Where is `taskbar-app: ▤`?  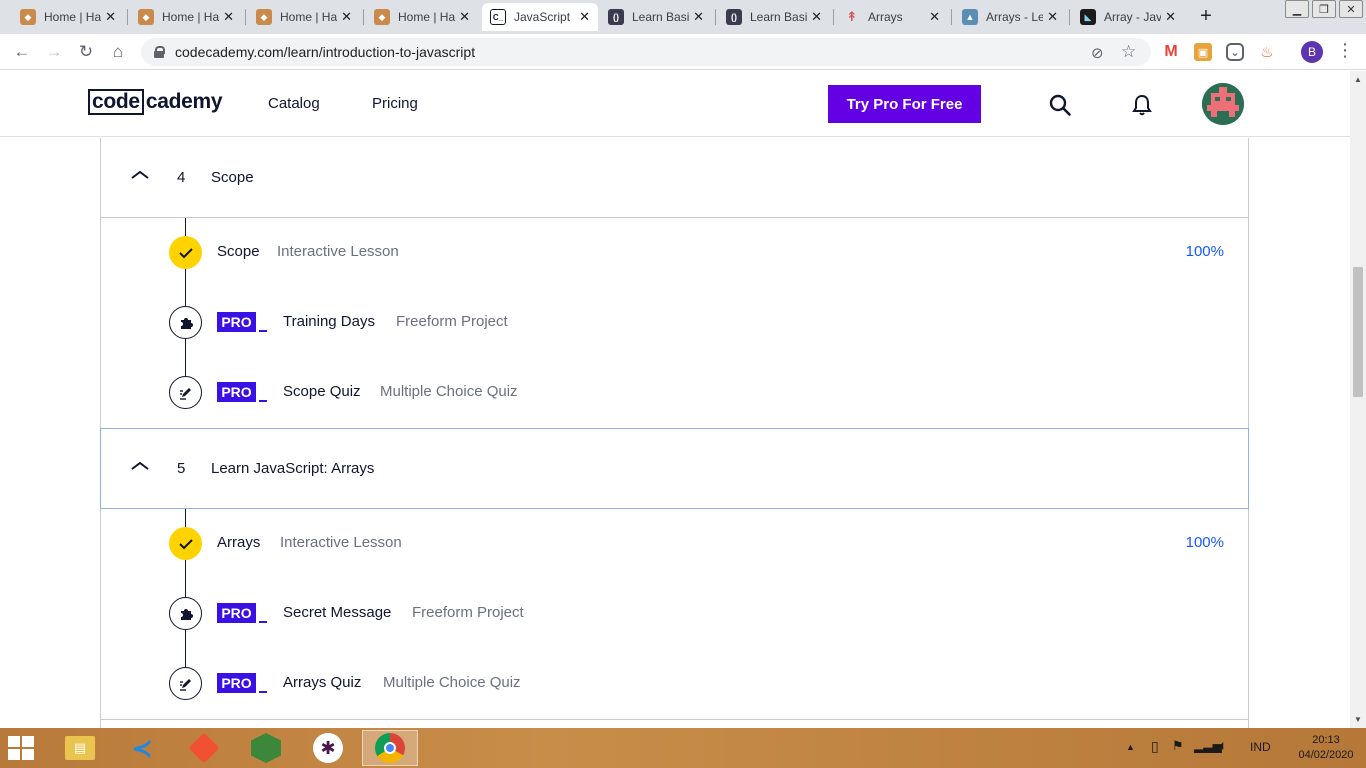
taskbar-app: ▤ is located at coordinates (80, 748).